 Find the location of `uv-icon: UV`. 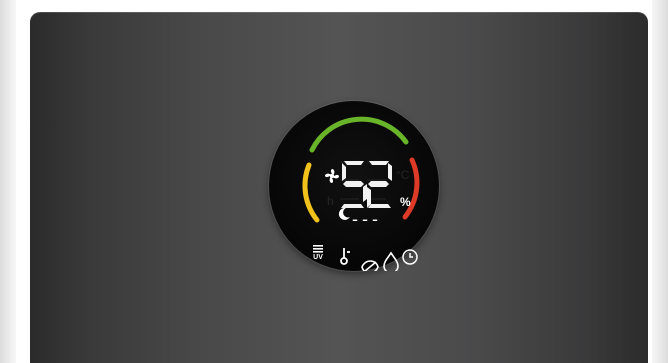

uv-icon: UV is located at coordinates (318, 253).